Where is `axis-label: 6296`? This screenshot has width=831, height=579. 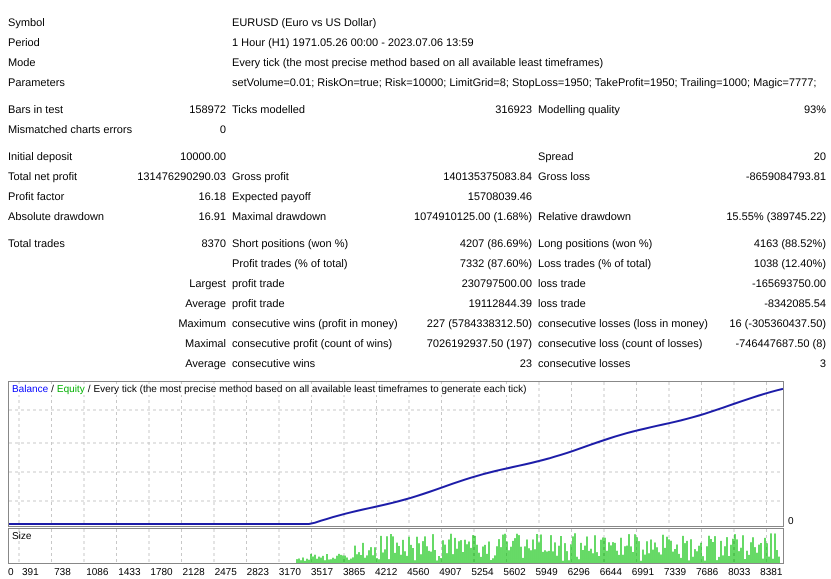
axis-label: 6296 is located at coordinates (579, 572).